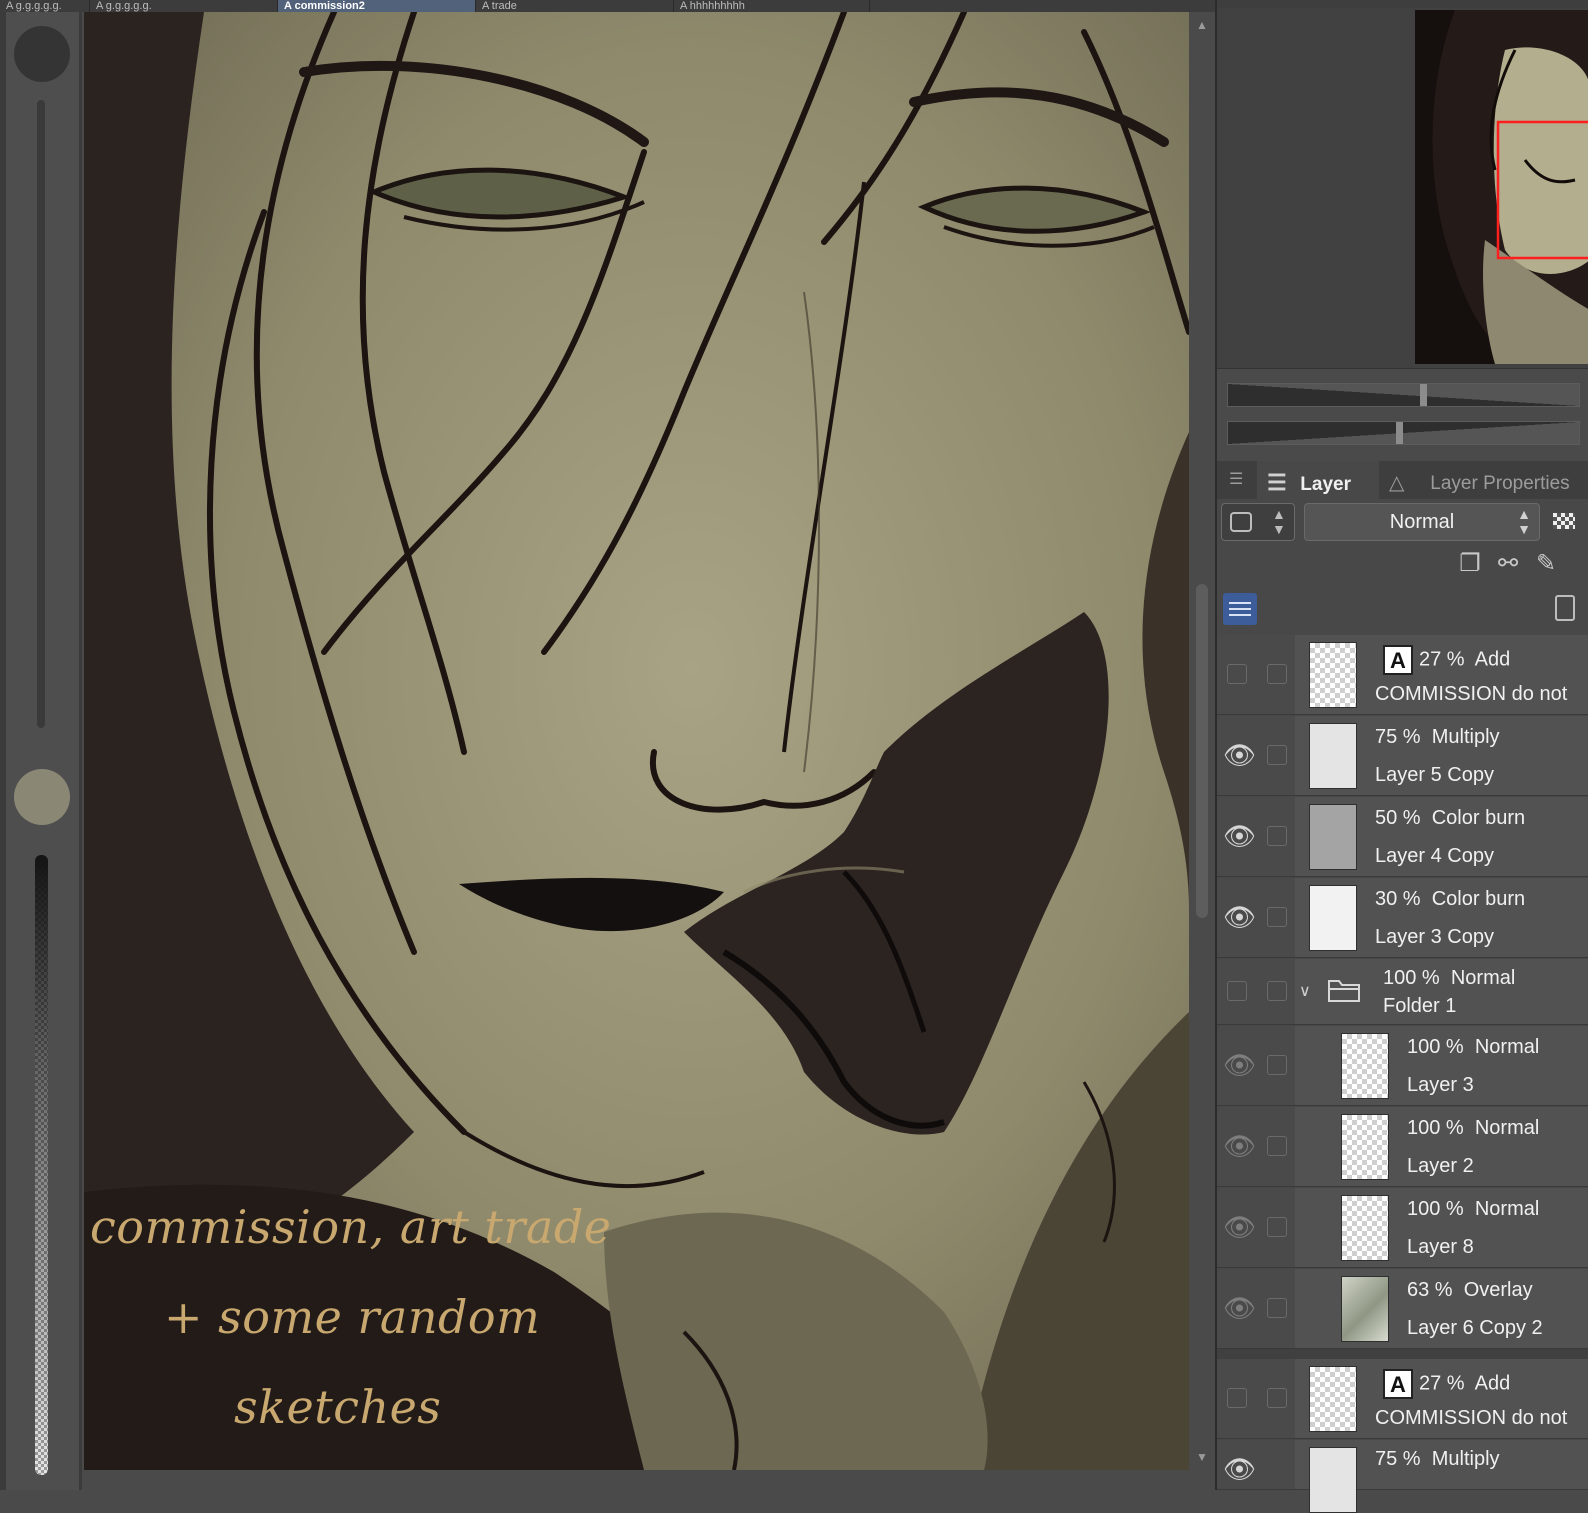 This screenshot has width=1588, height=1513. What do you see at coordinates (772, 6) in the screenshot?
I see `tab-hhhh: A hhhhhhhhh` at bounding box center [772, 6].